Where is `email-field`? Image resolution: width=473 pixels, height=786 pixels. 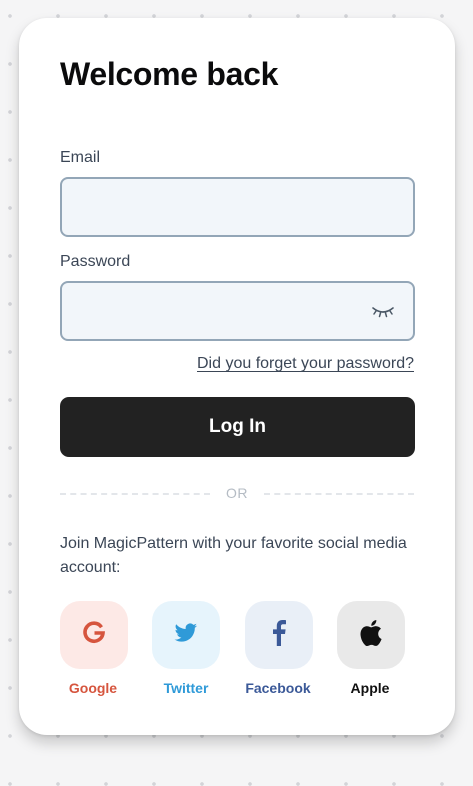
email-field is located at coordinates (237, 207).